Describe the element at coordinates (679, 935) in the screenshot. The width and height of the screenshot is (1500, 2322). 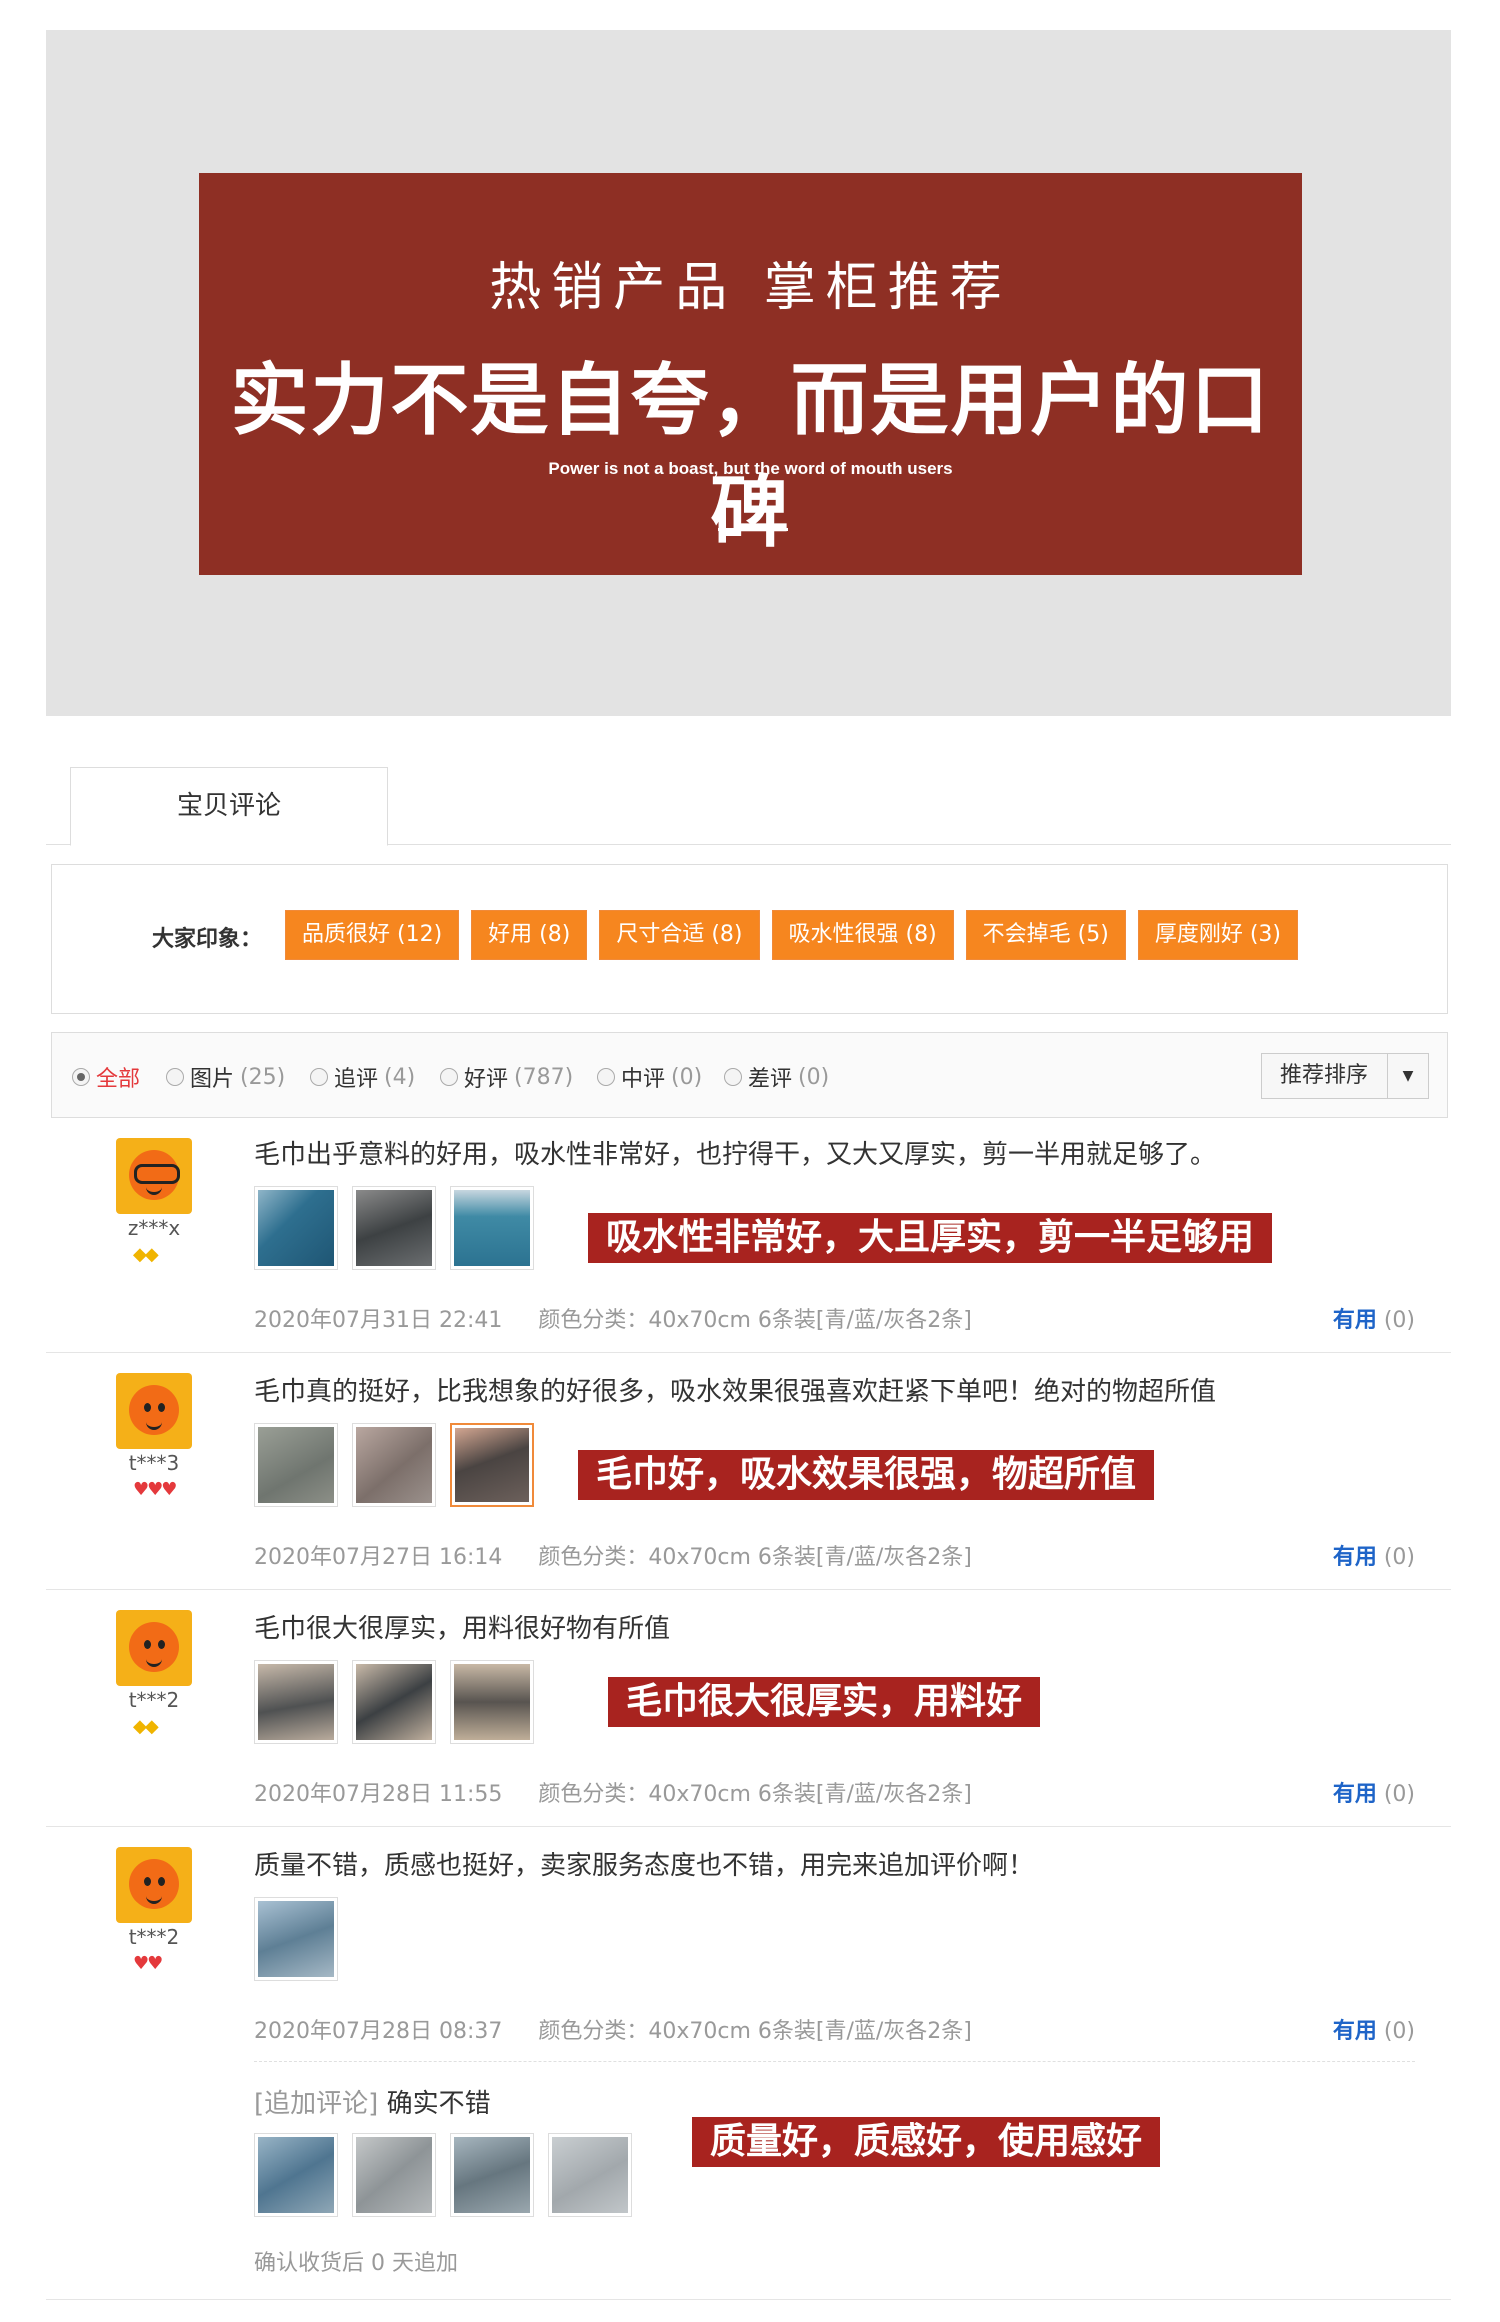
I see `impression-tag: 尺寸合适 (8)` at that location.